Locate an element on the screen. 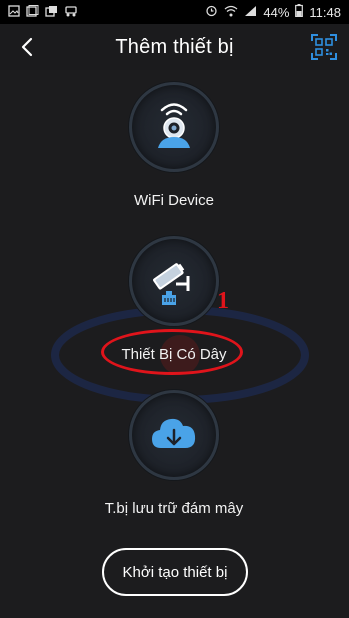  status-right: 44% 11:48 is located at coordinates (273, 12).